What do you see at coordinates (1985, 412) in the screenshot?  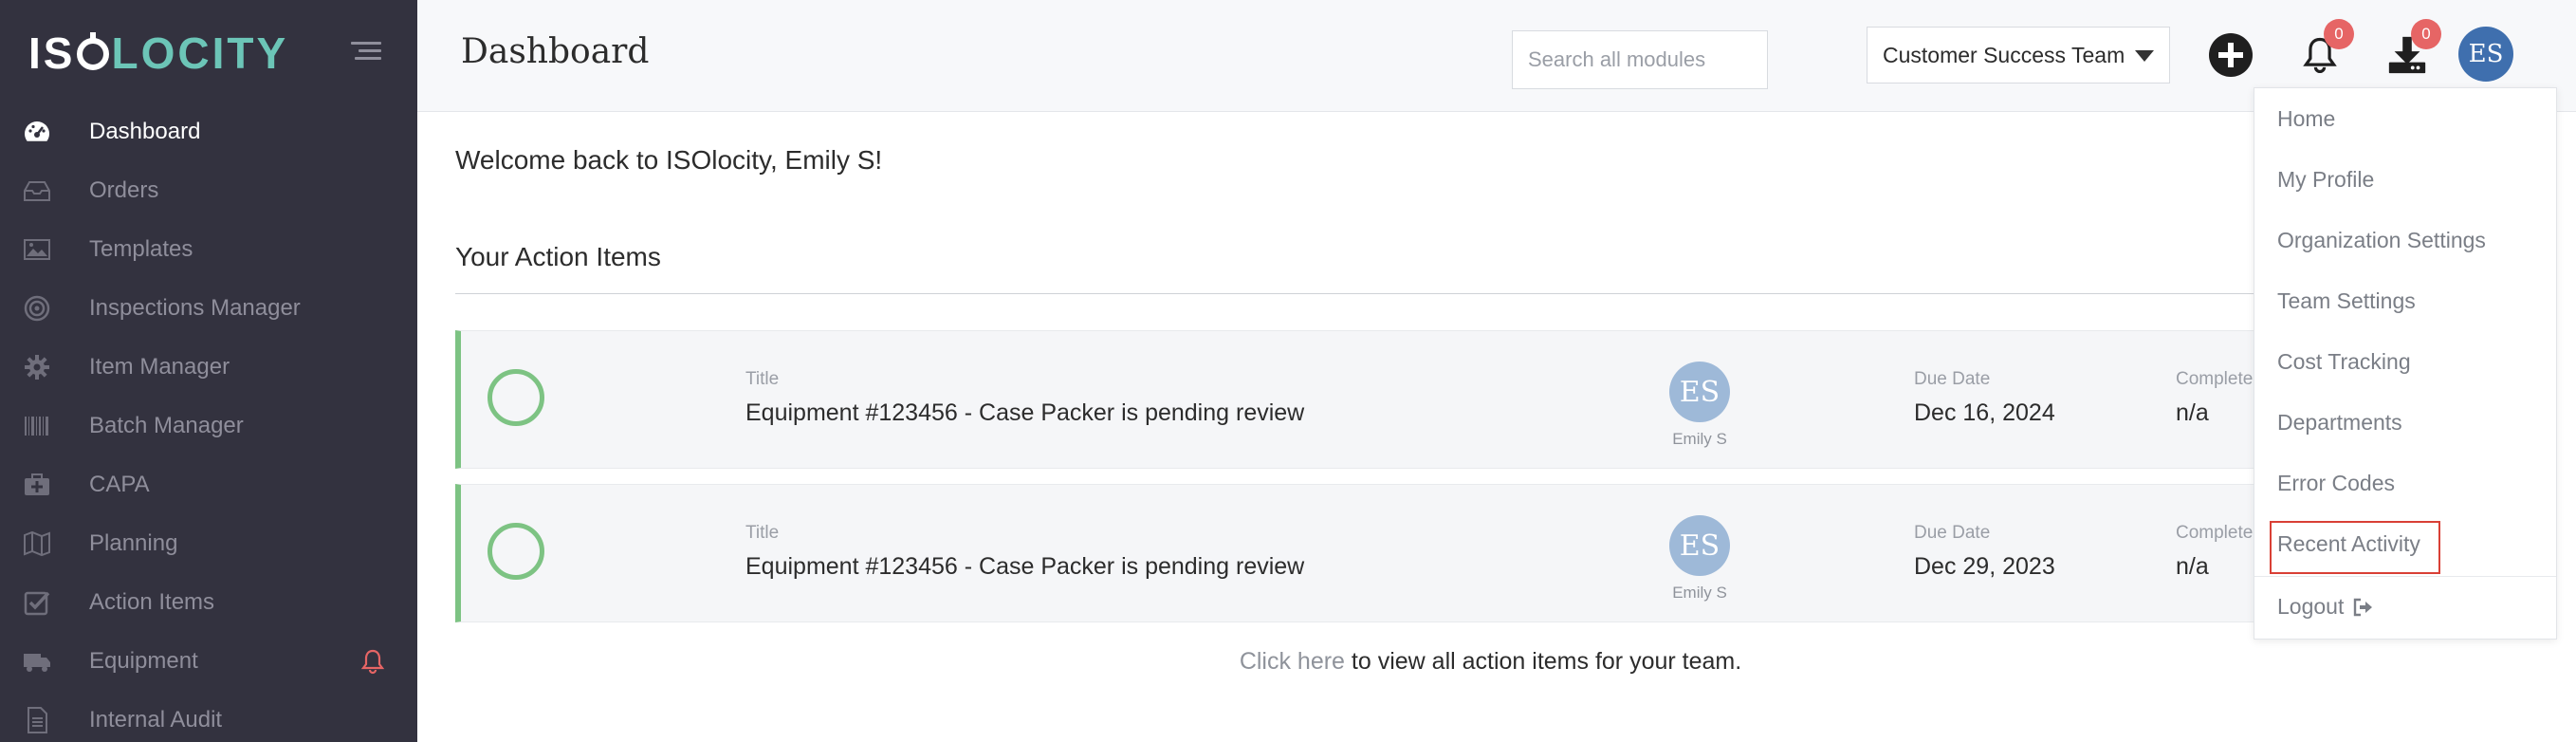 I see `due-date-value: Dec 16, 2024` at bounding box center [1985, 412].